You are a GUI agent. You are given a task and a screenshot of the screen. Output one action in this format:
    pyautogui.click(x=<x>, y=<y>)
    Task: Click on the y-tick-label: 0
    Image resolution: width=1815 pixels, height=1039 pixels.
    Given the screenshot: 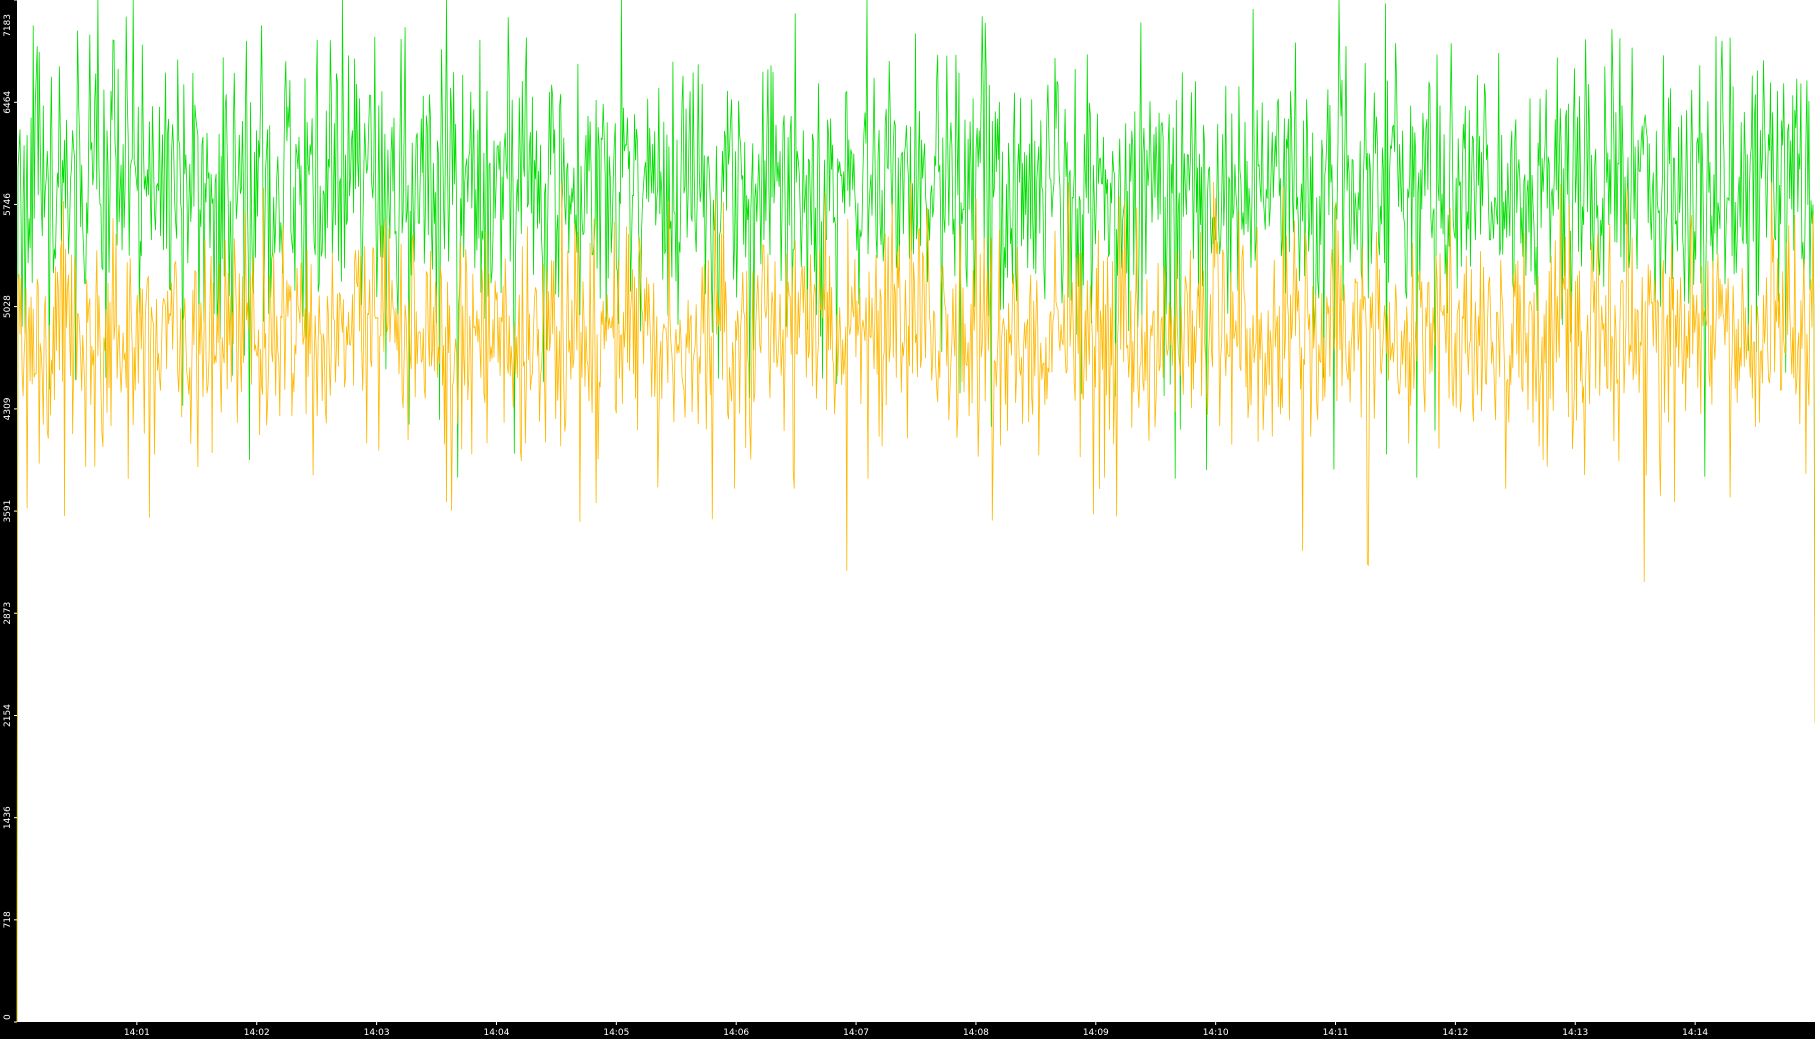 What is the action you would take?
    pyautogui.click(x=8, y=1017)
    